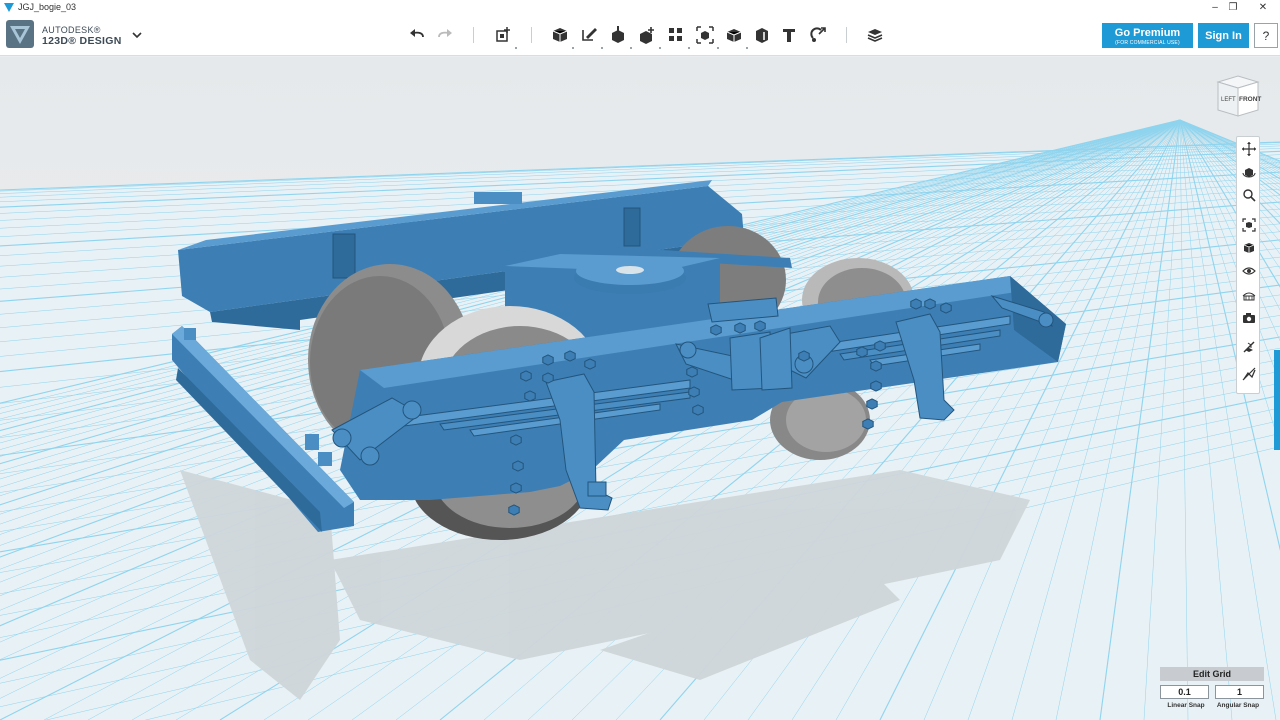  I want to click on go-premium-sublabel: (FOR COMMERCIAL USE), so click(1147, 42).